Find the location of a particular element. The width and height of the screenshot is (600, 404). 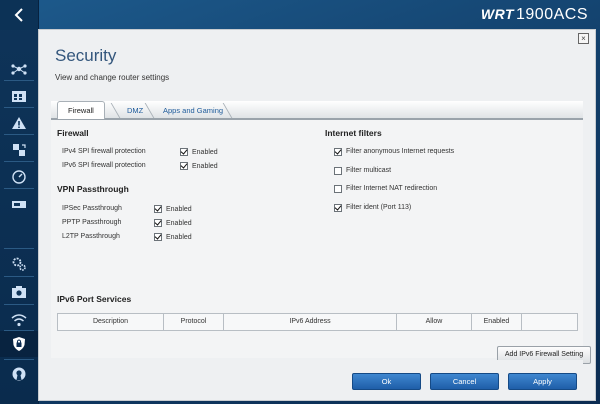

brand-prefix: WRT is located at coordinates (497, 14).